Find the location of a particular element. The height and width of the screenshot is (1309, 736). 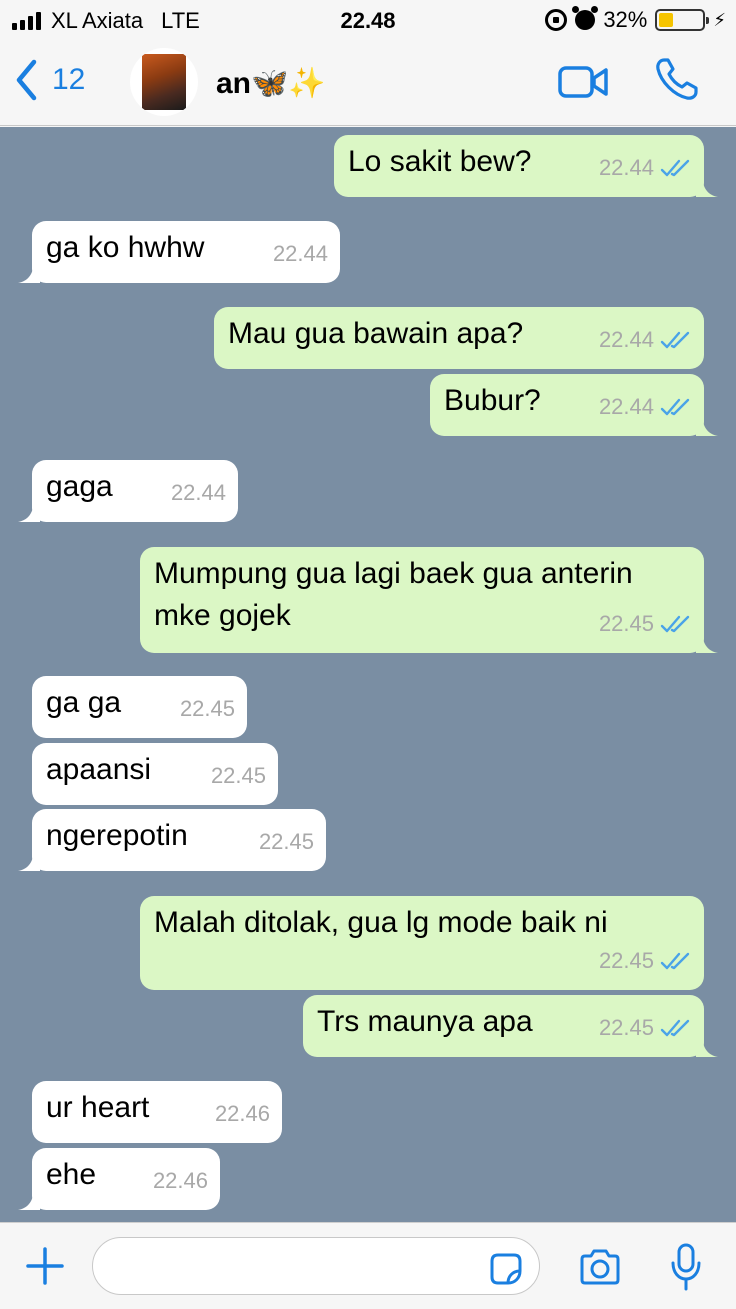

back-button: 12 is located at coordinates (49, 80).